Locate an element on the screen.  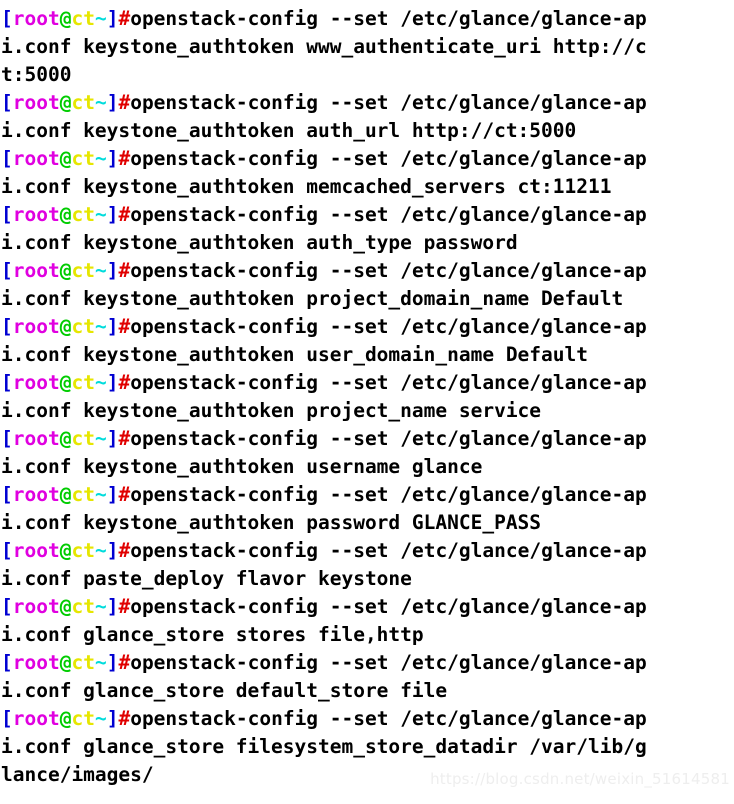
terminal-output-line: i.conf paste_deploy flavor keystone is located at coordinates (367, 579).